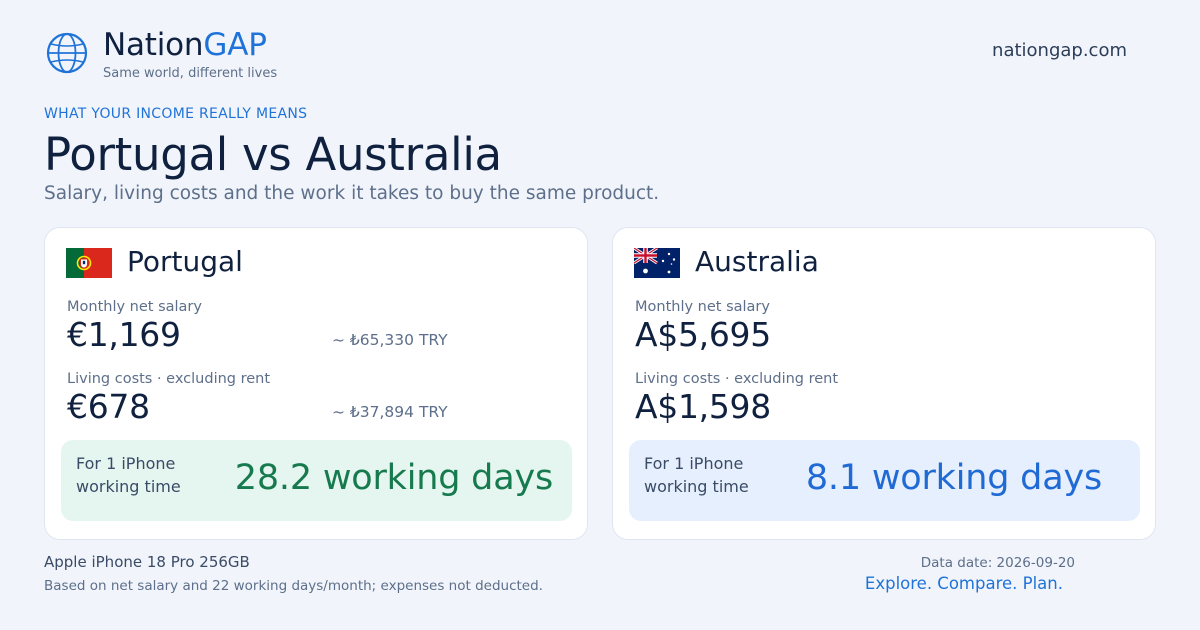  I want to click on eyebrow-label: WHAT YOUR INCOME REALLY MEANS, so click(176, 114).